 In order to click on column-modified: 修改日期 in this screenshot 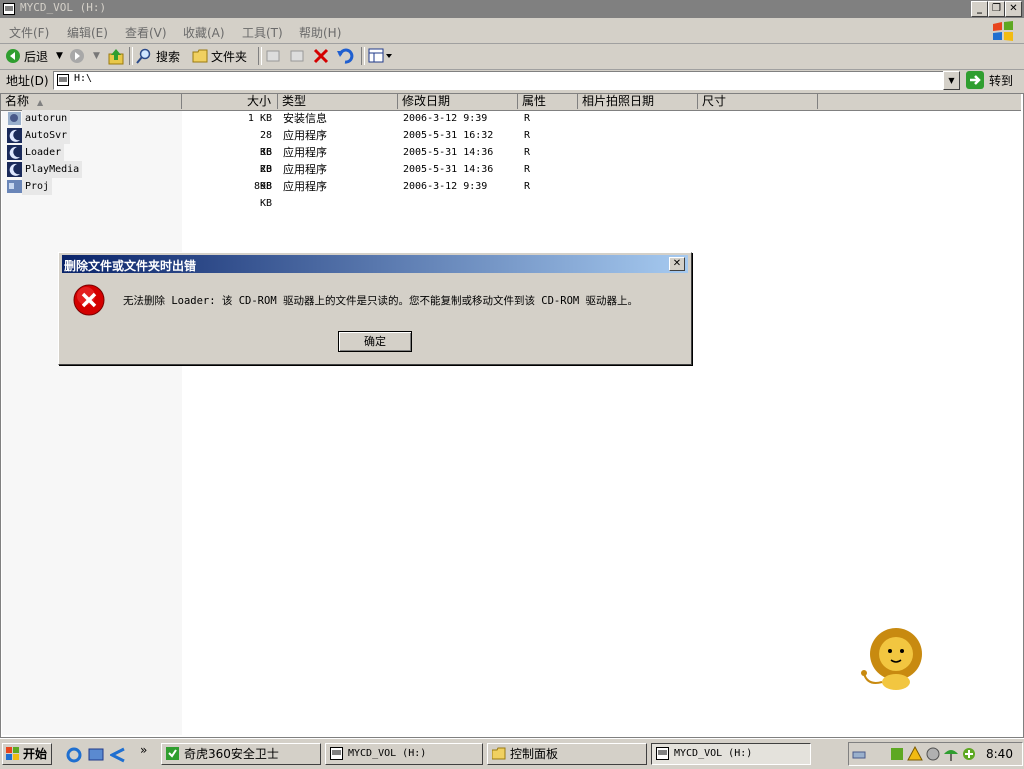, I will do `click(458, 101)`.